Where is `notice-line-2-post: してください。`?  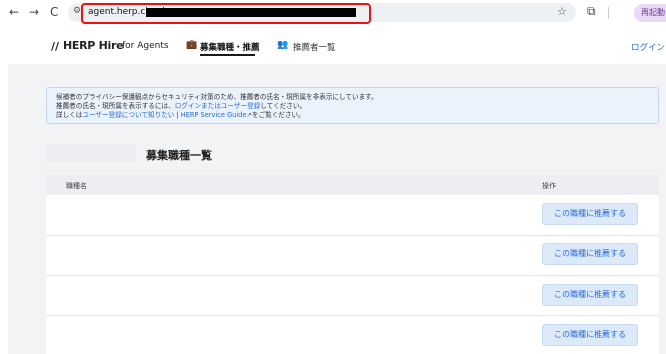 notice-line-2-post: してください。 is located at coordinates (283, 106).